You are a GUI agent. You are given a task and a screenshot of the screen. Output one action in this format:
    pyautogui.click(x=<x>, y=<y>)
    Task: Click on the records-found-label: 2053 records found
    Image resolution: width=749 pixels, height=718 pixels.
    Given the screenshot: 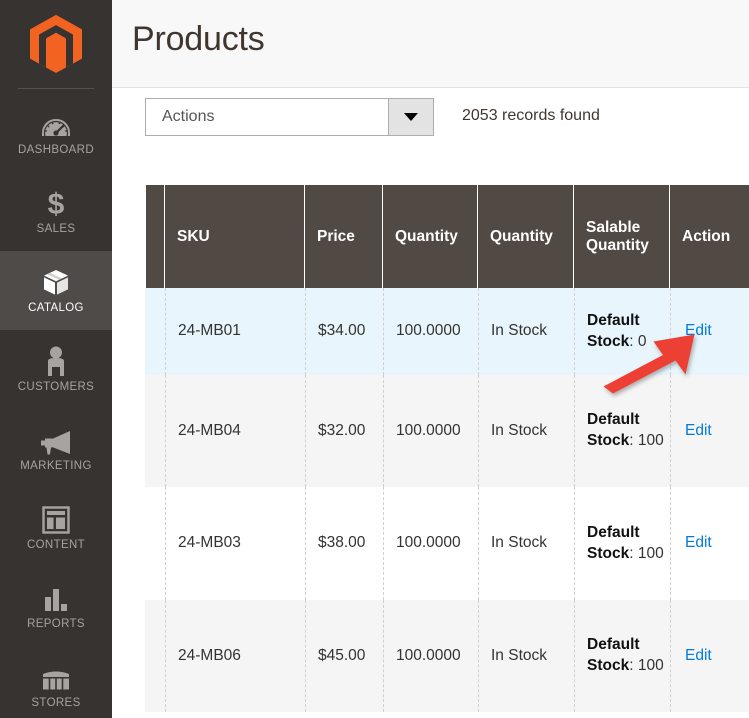 What is the action you would take?
    pyautogui.click(x=531, y=115)
    